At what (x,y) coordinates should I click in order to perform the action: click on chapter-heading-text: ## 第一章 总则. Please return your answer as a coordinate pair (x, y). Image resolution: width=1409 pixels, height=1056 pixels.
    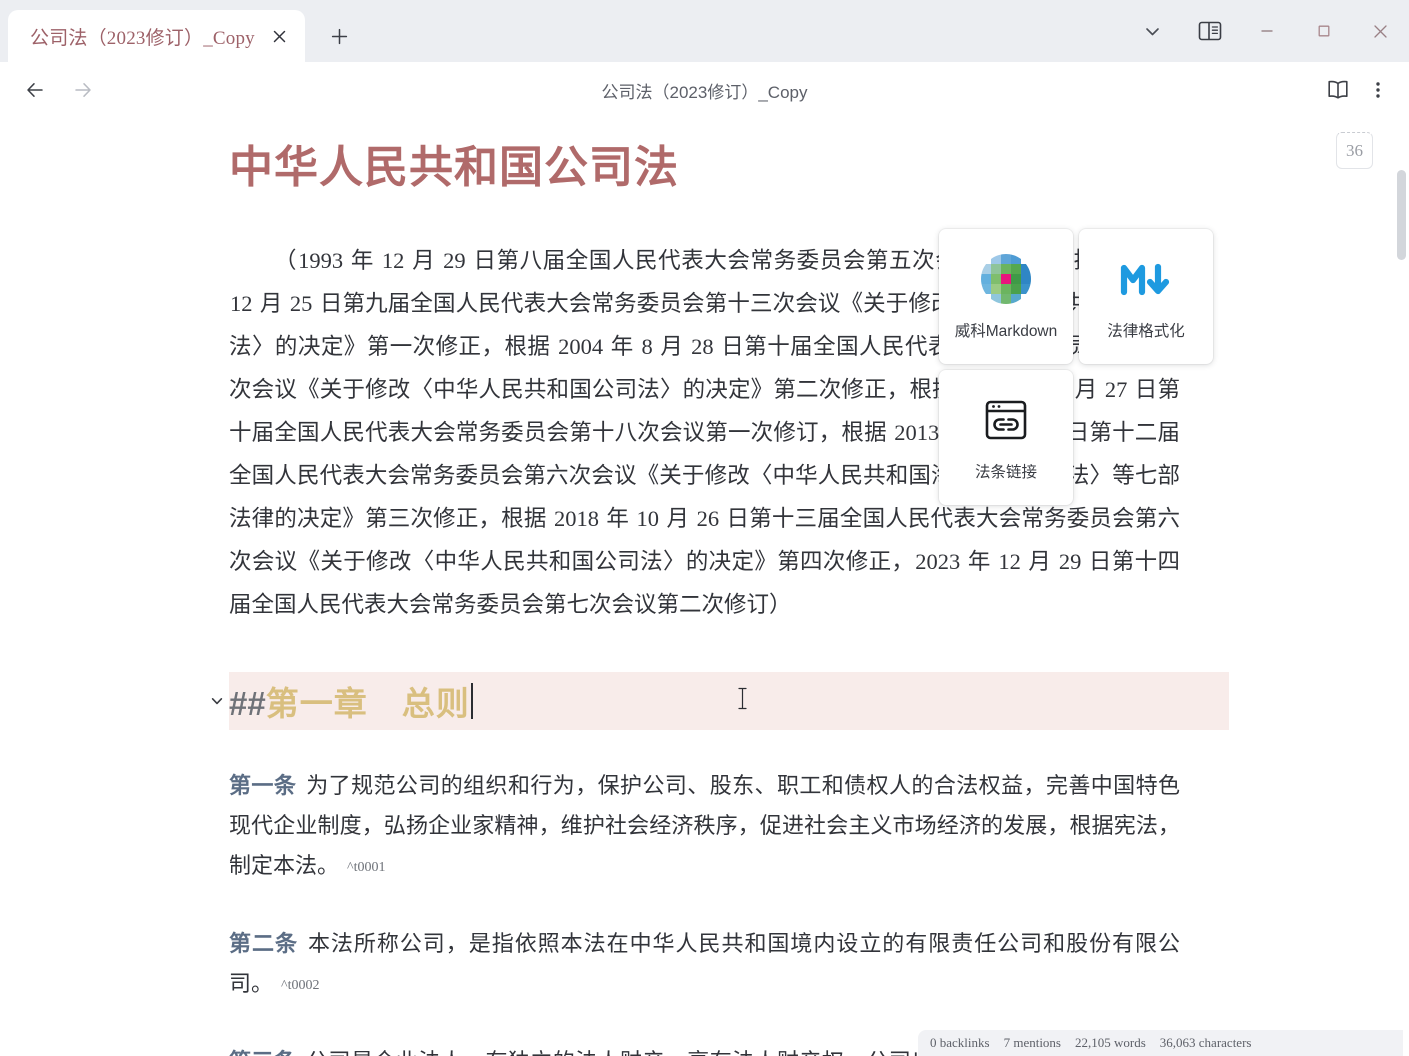
    Looking at the image, I should click on (351, 701).